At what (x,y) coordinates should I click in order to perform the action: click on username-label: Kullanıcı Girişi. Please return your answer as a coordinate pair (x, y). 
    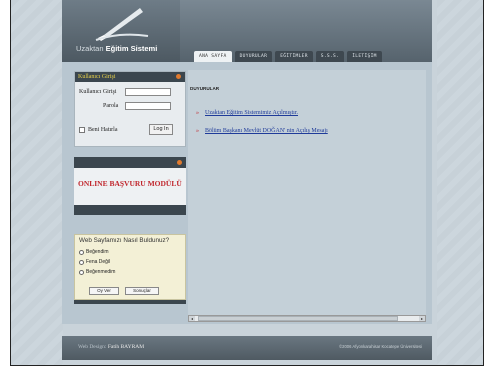
    Looking at the image, I should click on (98, 92).